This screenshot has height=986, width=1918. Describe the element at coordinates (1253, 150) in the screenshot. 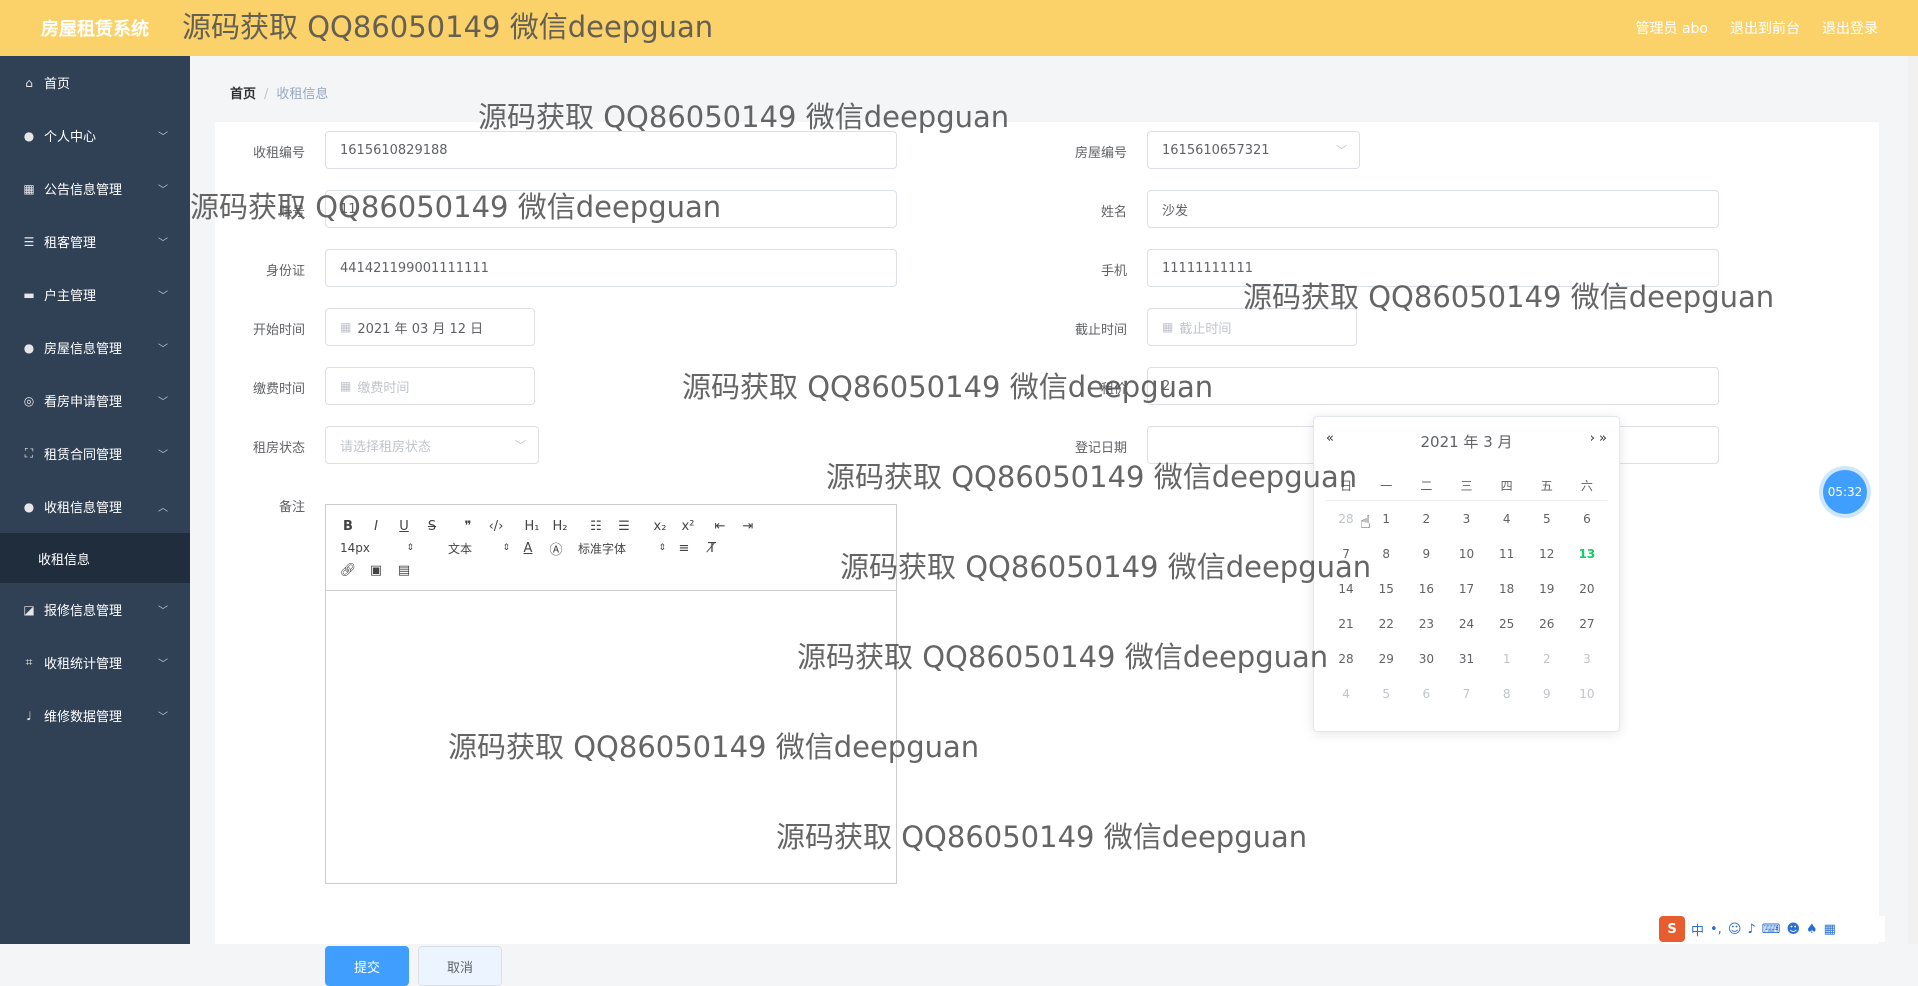

I see `house-no-select: 1615610657321 ﹀` at that location.